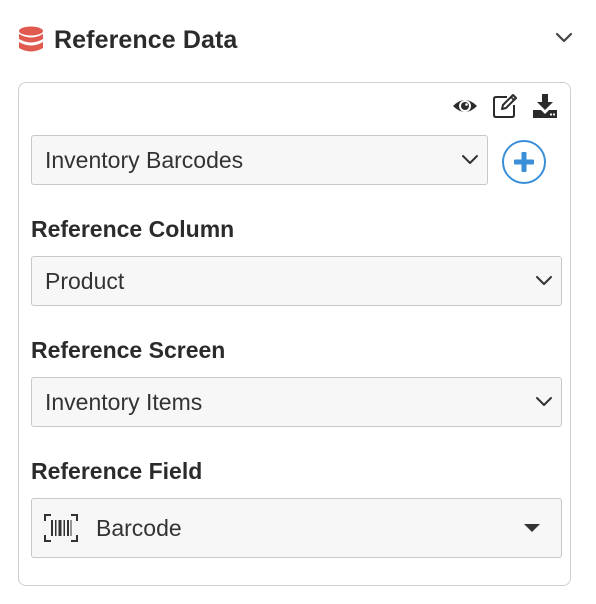 This screenshot has width=596, height=604. Describe the element at coordinates (85, 280) in the screenshot. I see `reference-column-value: Product` at that location.